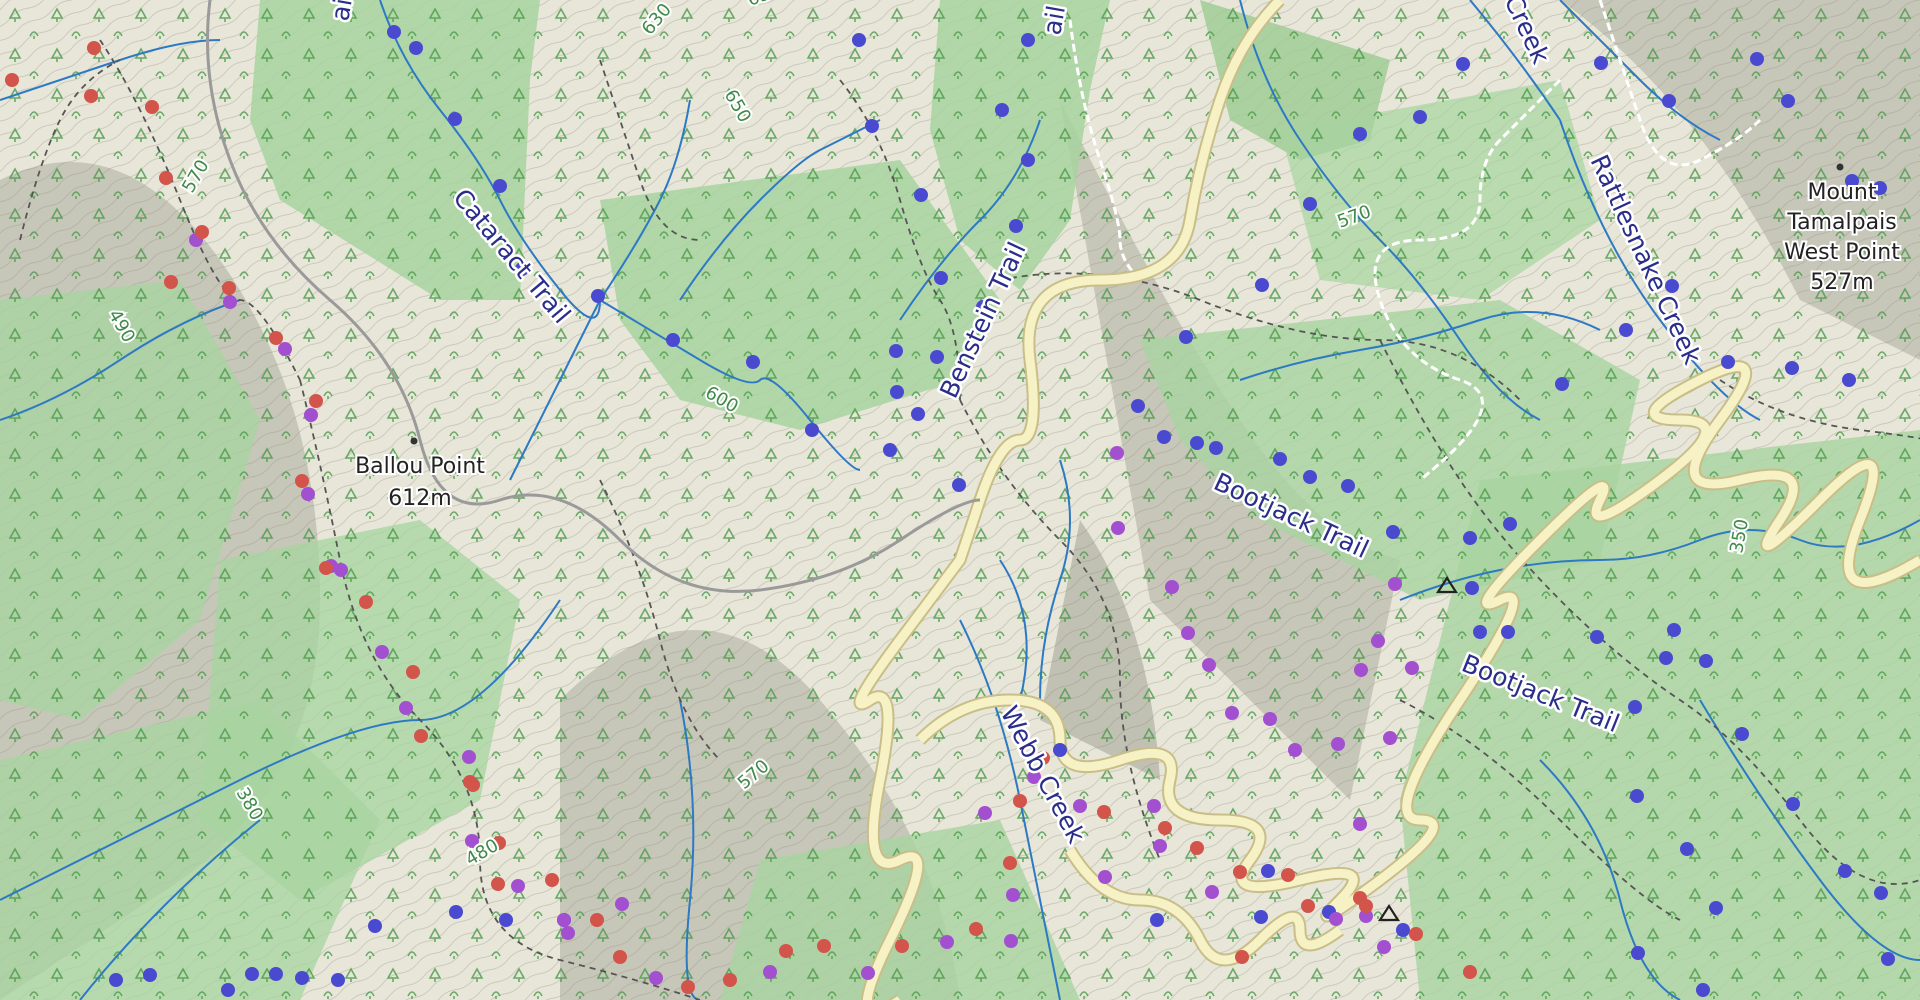 This screenshot has height=1000, width=1920. What do you see at coordinates (1842, 192) in the screenshot?
I see `peak-label-tamalpais-1: Mount` at bounding box center [1842, 192].